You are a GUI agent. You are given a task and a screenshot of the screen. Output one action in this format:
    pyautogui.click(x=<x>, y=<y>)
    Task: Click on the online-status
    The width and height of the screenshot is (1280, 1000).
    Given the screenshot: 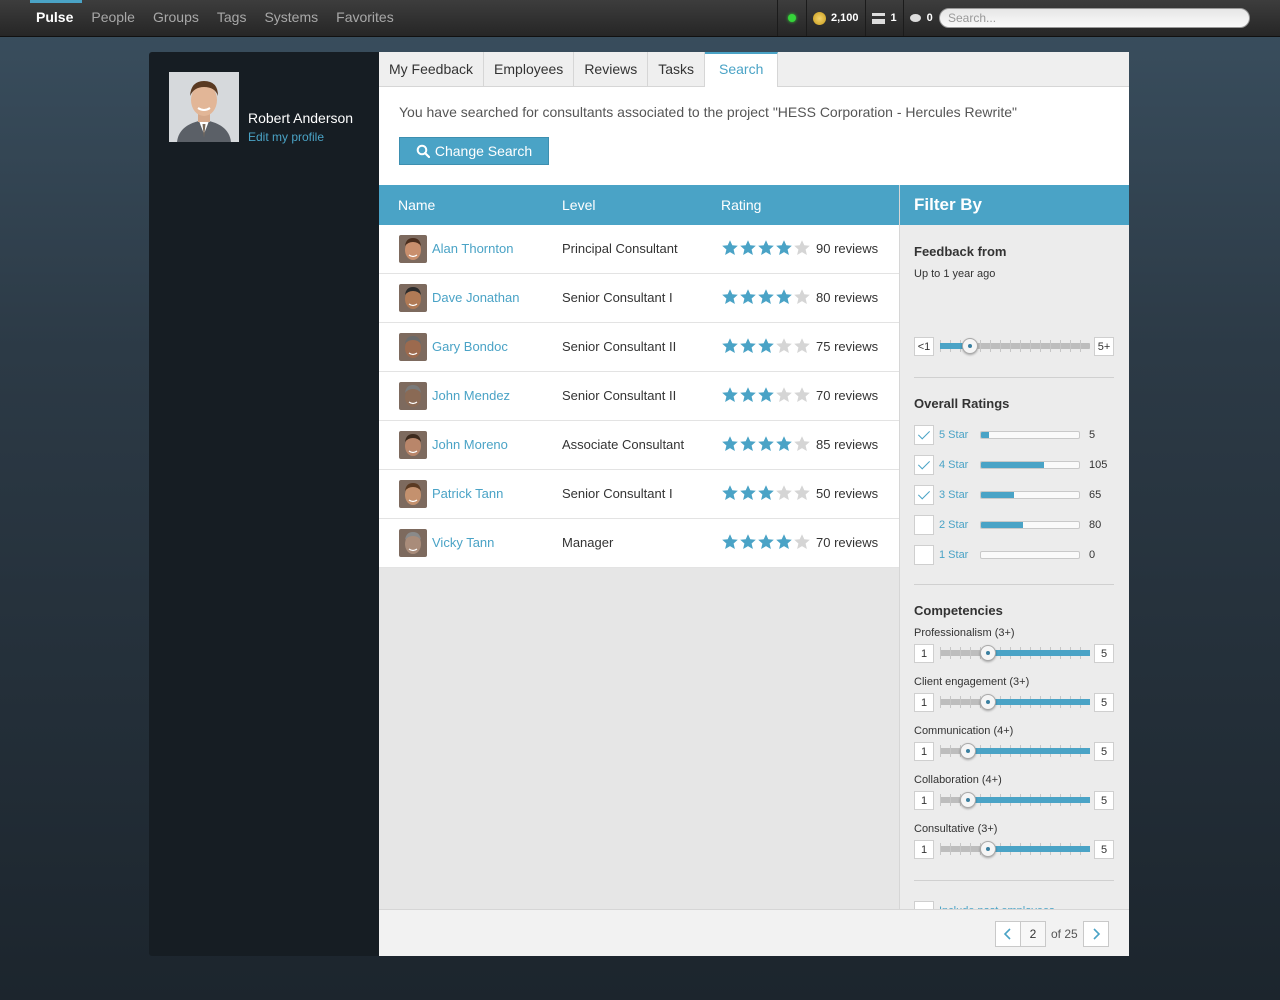 What is the action you would take?
    pyautogui.click(x=792, y=18)
    